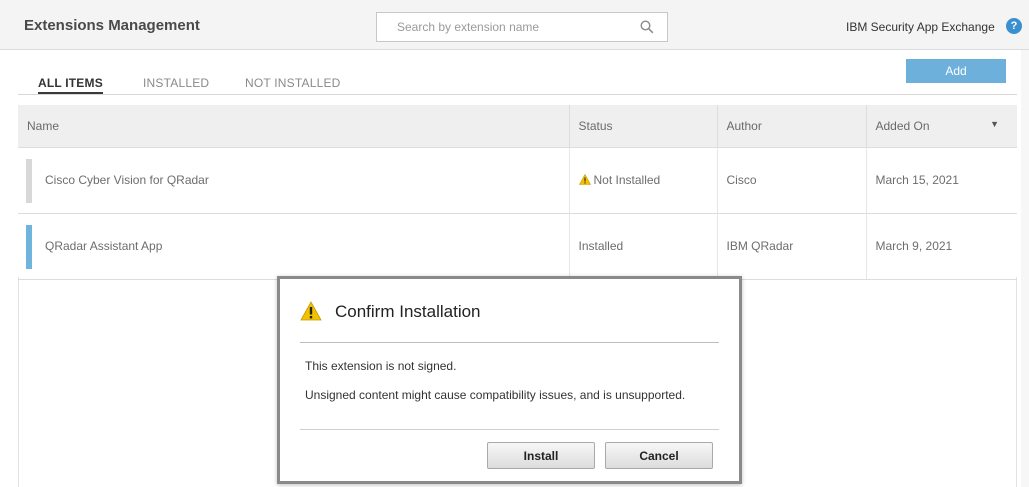 The width and height of the screenshot is (1029, 487). What do you see at coordinates (659, 455) in the screenshot?
I see `cancel-button: Cancel` at bounding box center [659, 455].